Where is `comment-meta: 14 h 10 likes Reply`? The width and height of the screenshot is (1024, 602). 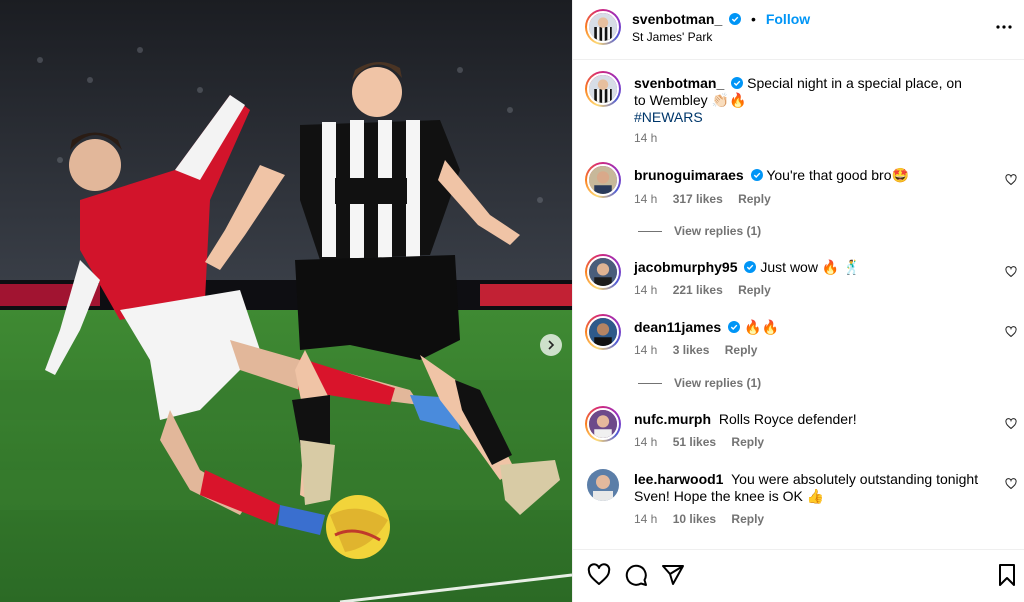
comment-meta: 14 h 10 likes Reply is located at coordinates (705, 519).